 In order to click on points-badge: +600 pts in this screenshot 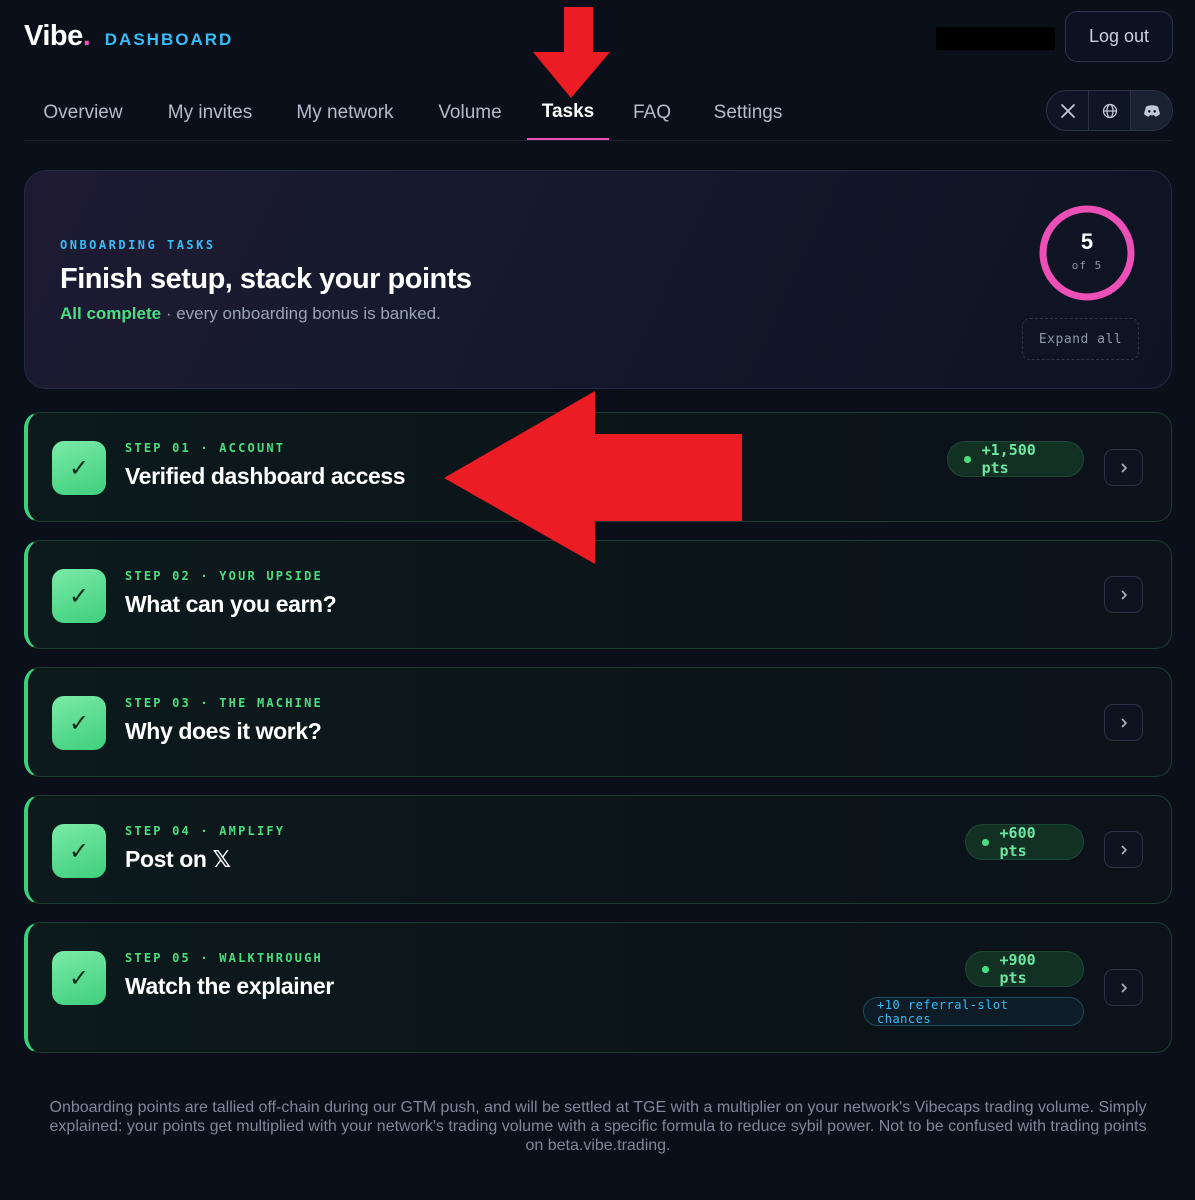, I will do `click(1024, 842)`.